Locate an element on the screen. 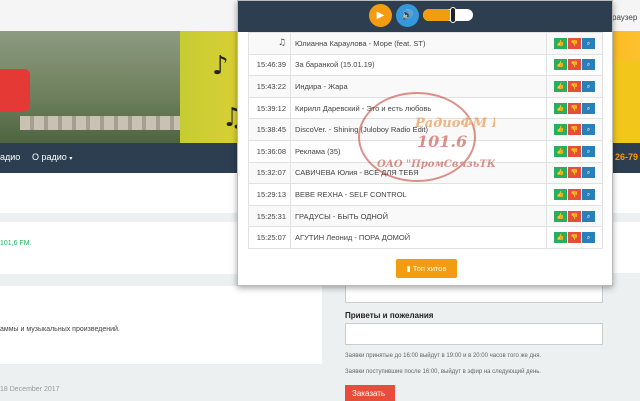 Image resolution: width=640 pixels, height=401 pixels. track-time: 15:36:08 is located at coordinates (269, 151).